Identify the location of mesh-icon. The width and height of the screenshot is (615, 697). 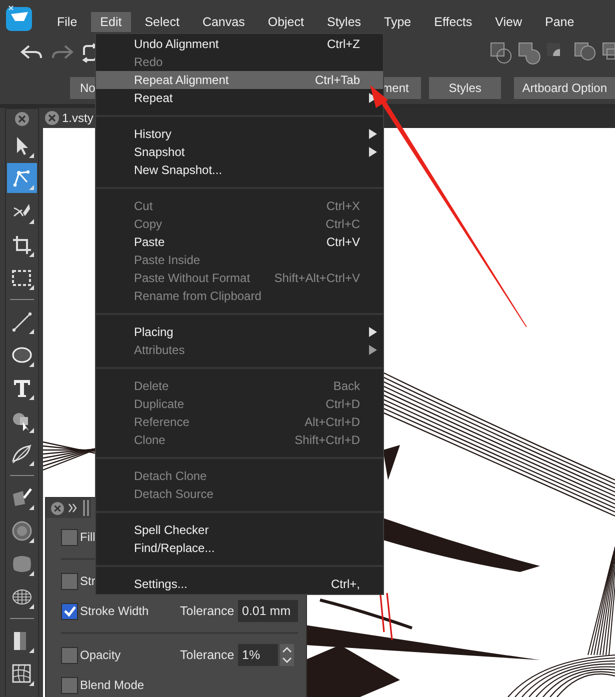
(22, 498).